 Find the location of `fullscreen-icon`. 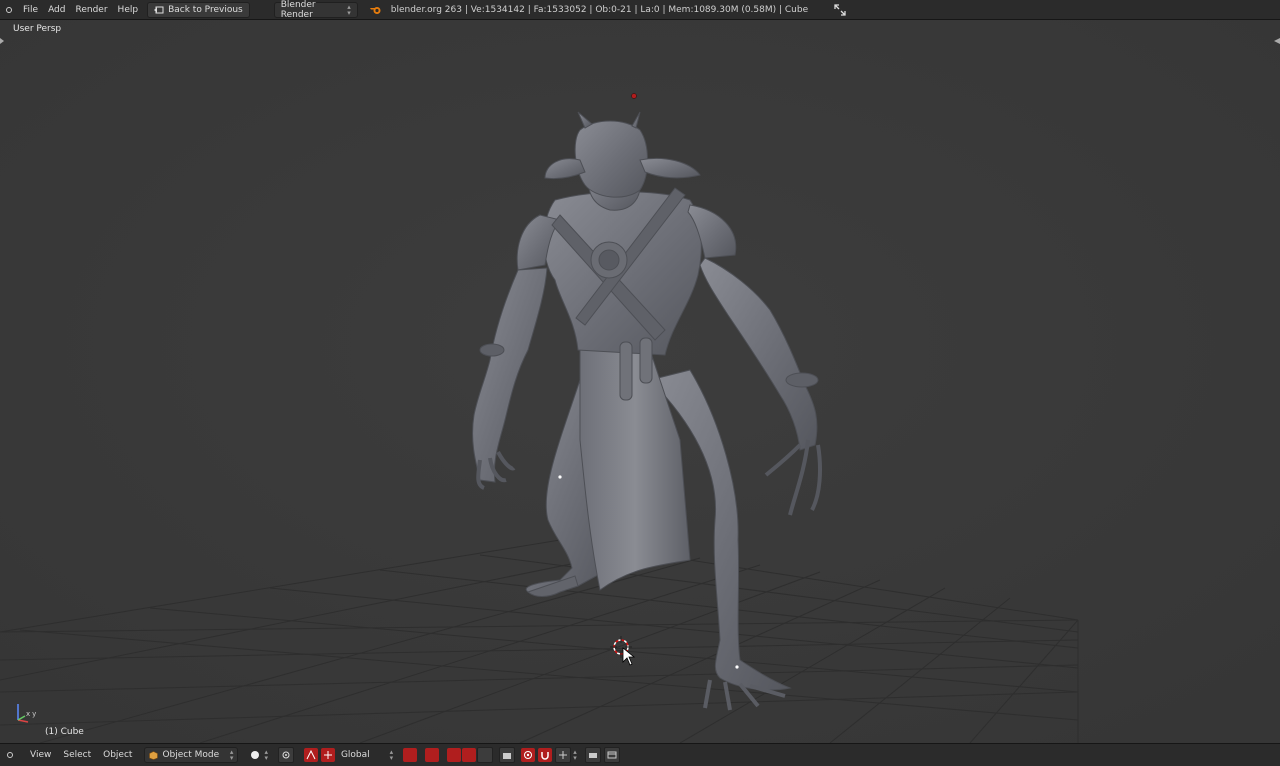

fullscreen-icon is located at coordinates (840, 9).